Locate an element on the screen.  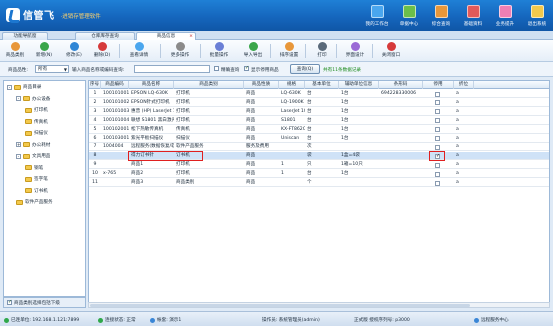
tree-node: 扫描仪 is located at coordinates (36, 133).